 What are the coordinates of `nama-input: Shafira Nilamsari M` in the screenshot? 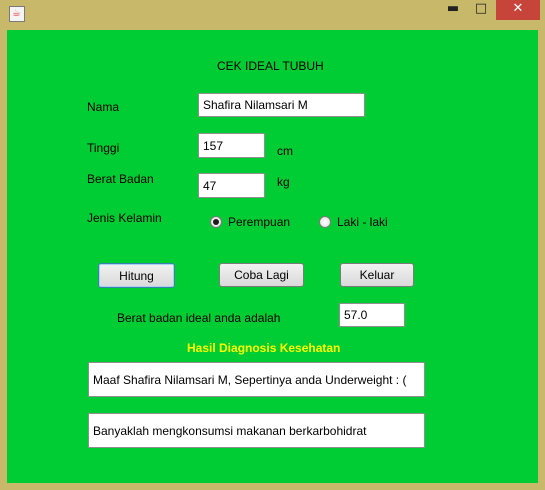 It's located at (281, 105).